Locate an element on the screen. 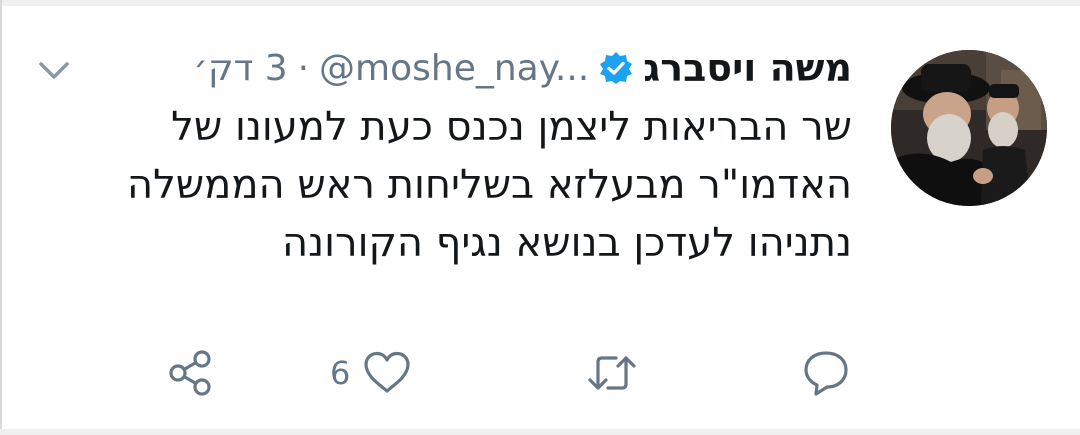  reply-button is located at coordinates (826, 373).